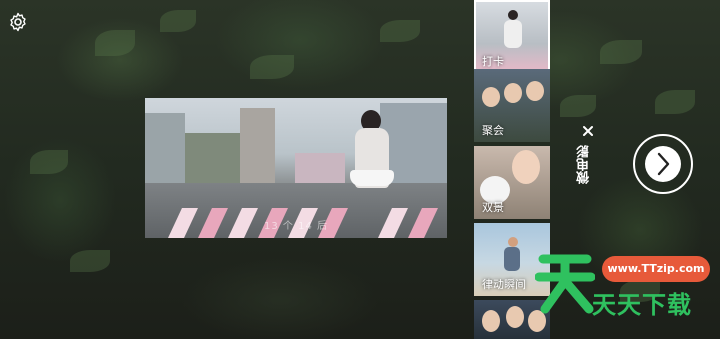 Image resolution: width=720 pixels, height=339 pixels. Describe the element at coordinates (512, 105) in the screenshot. I see `template-juhui: 聚会` at that location.